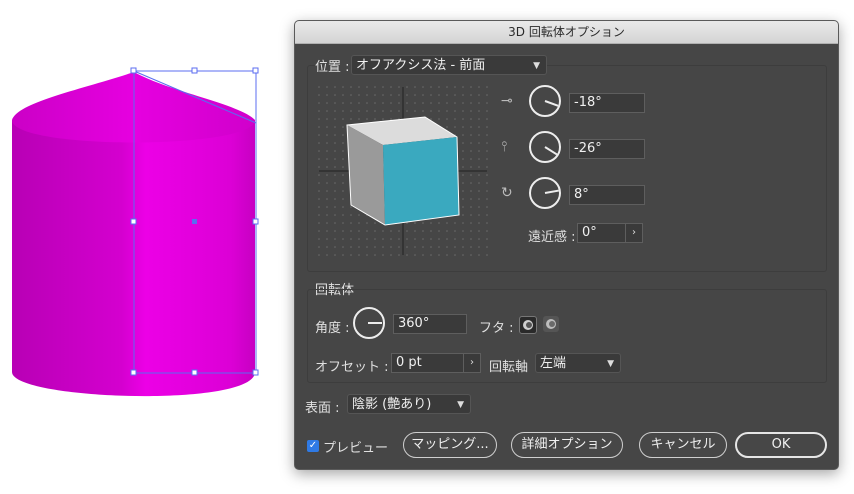 Image resolution: width=854 pixels, height=494 pixels. Describe the element at coordinates (334, 65) in the screenshot. I see `position-label: 位置 :` at that location.